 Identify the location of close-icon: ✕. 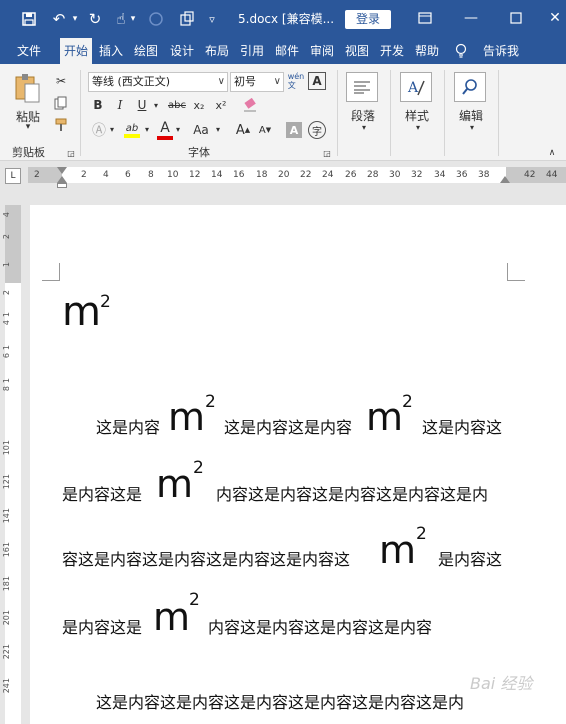
(555, 18).